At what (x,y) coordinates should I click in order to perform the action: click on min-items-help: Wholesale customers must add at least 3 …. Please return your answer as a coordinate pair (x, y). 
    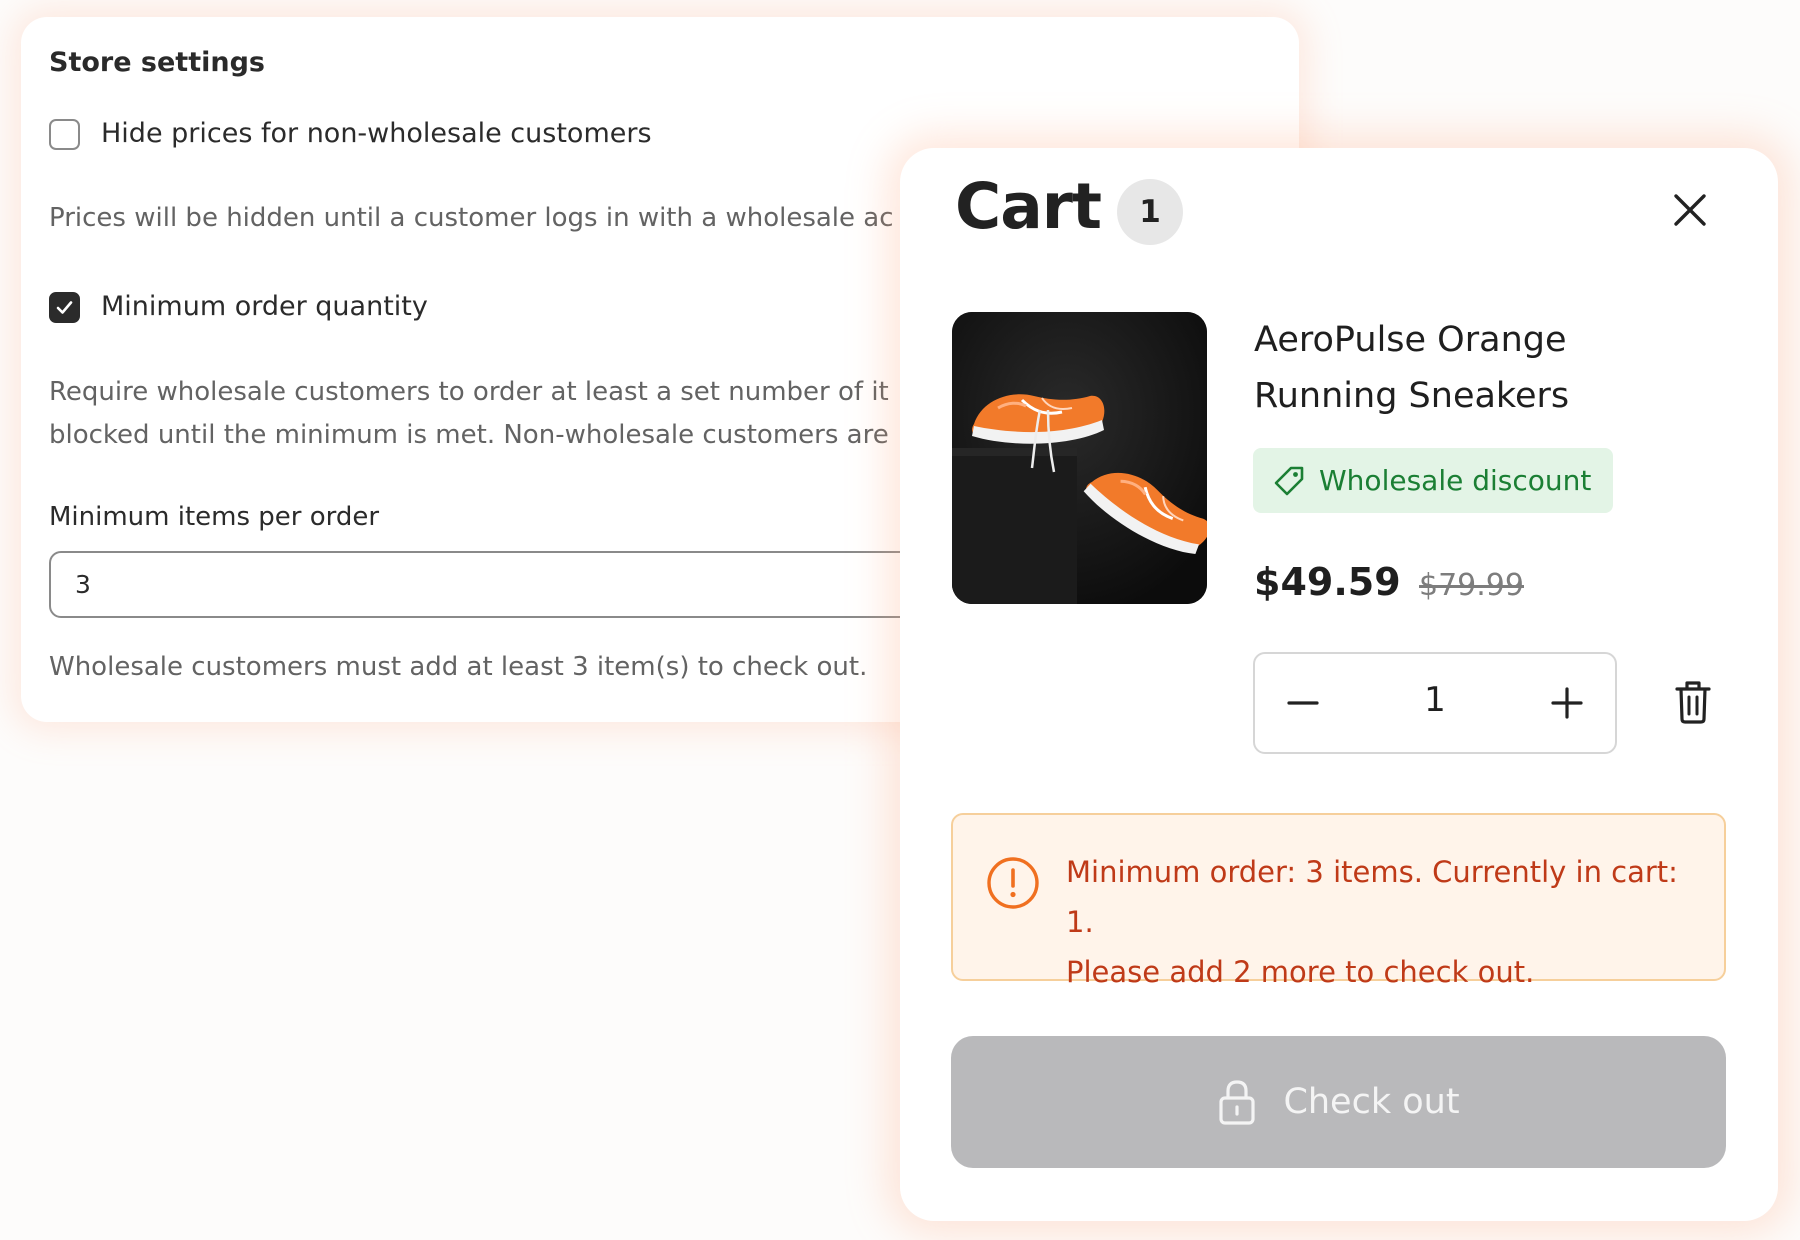
    Looking at the image, I should click on (458, 667).